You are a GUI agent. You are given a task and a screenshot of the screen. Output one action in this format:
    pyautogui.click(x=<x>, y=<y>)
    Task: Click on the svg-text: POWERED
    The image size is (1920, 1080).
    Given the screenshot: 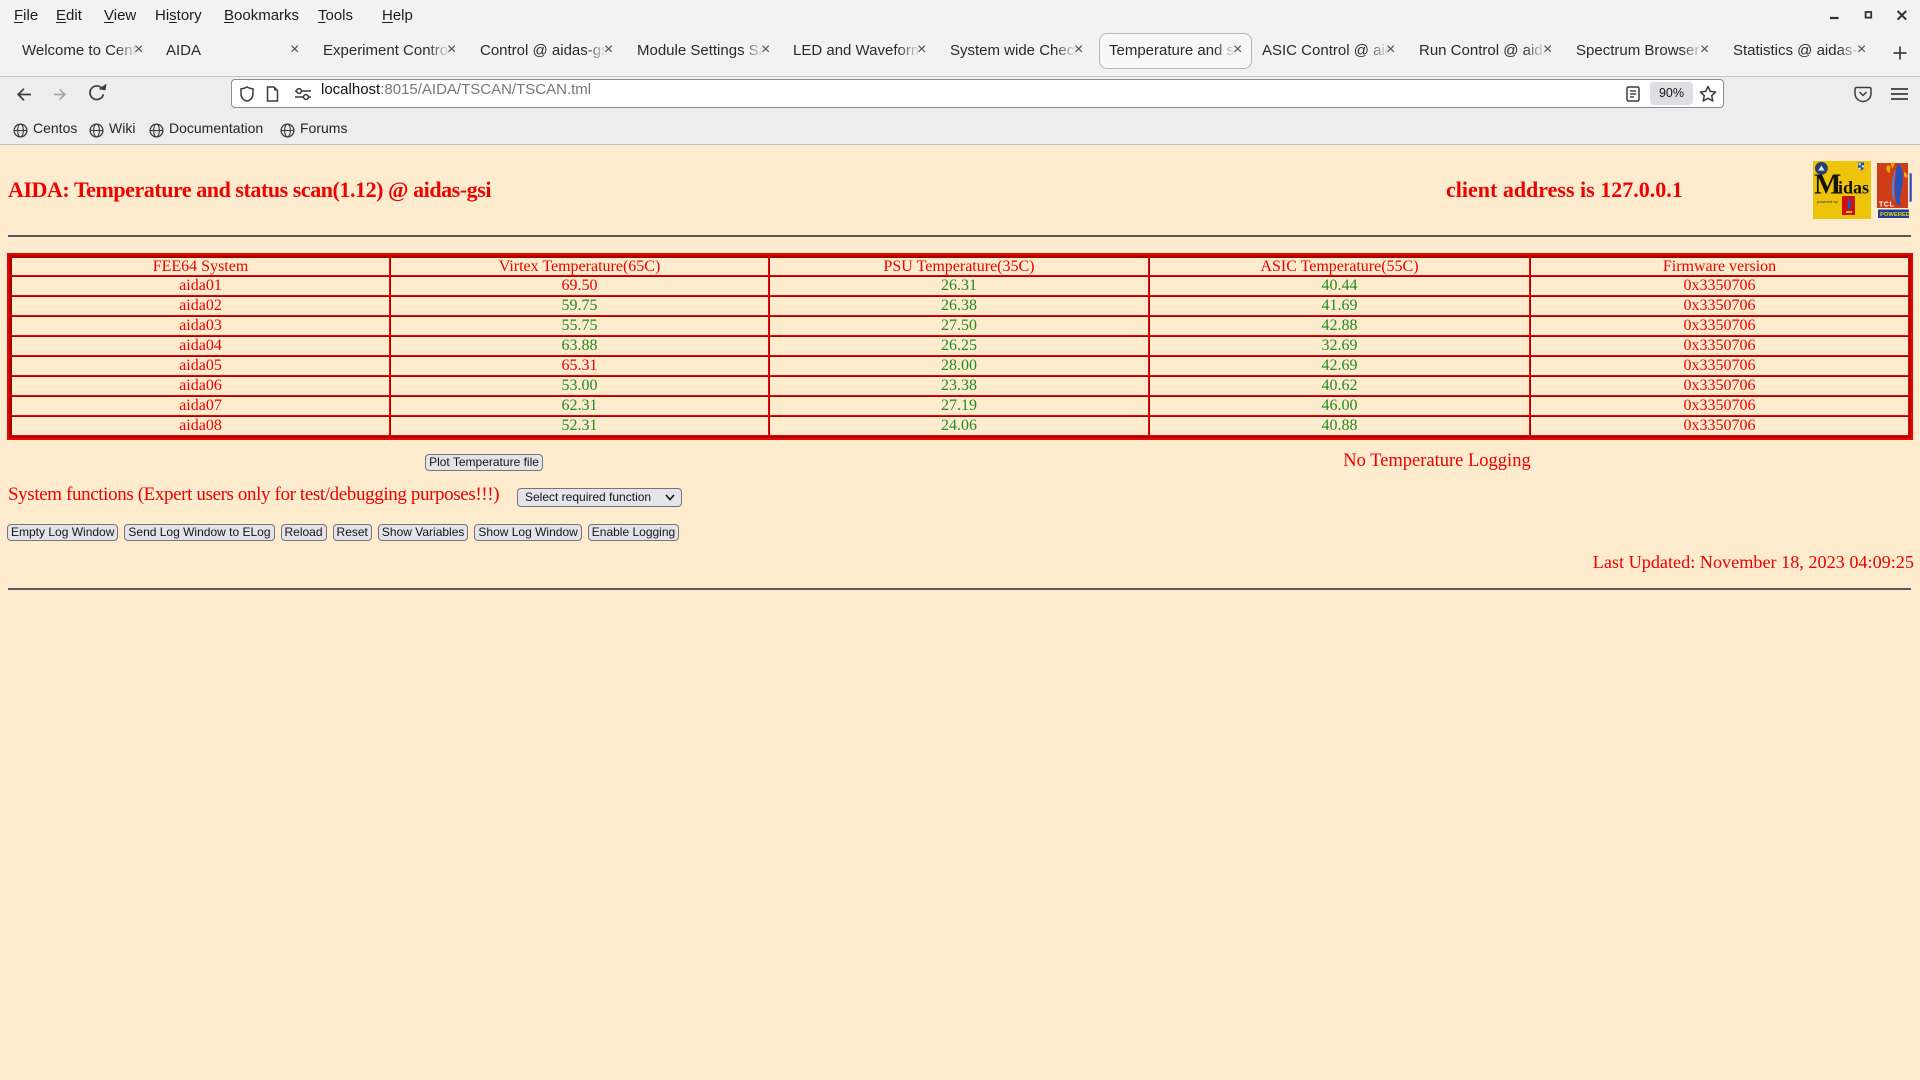 What is the action you would take?
    pyautogui.click(x=1895, y=215)
    